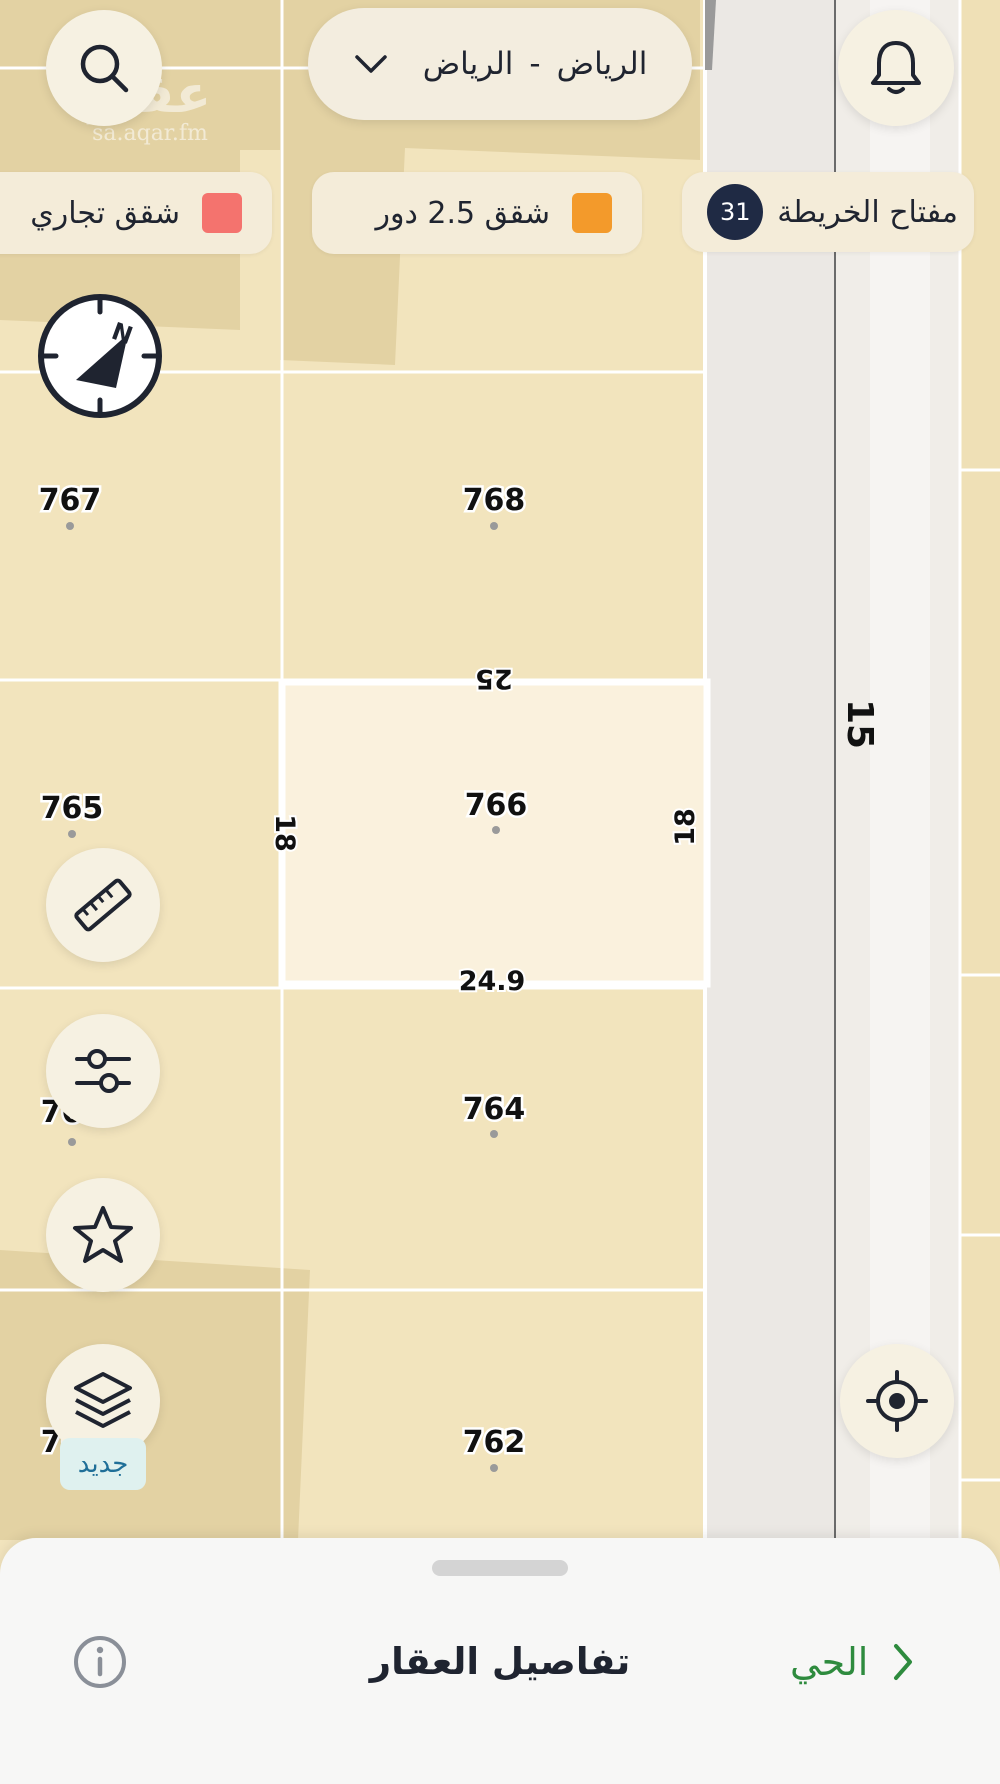  What do you see at coordinates (103, 1400) in the screenshot?
I see `layers-icon` at bounding box center [103, 1400].